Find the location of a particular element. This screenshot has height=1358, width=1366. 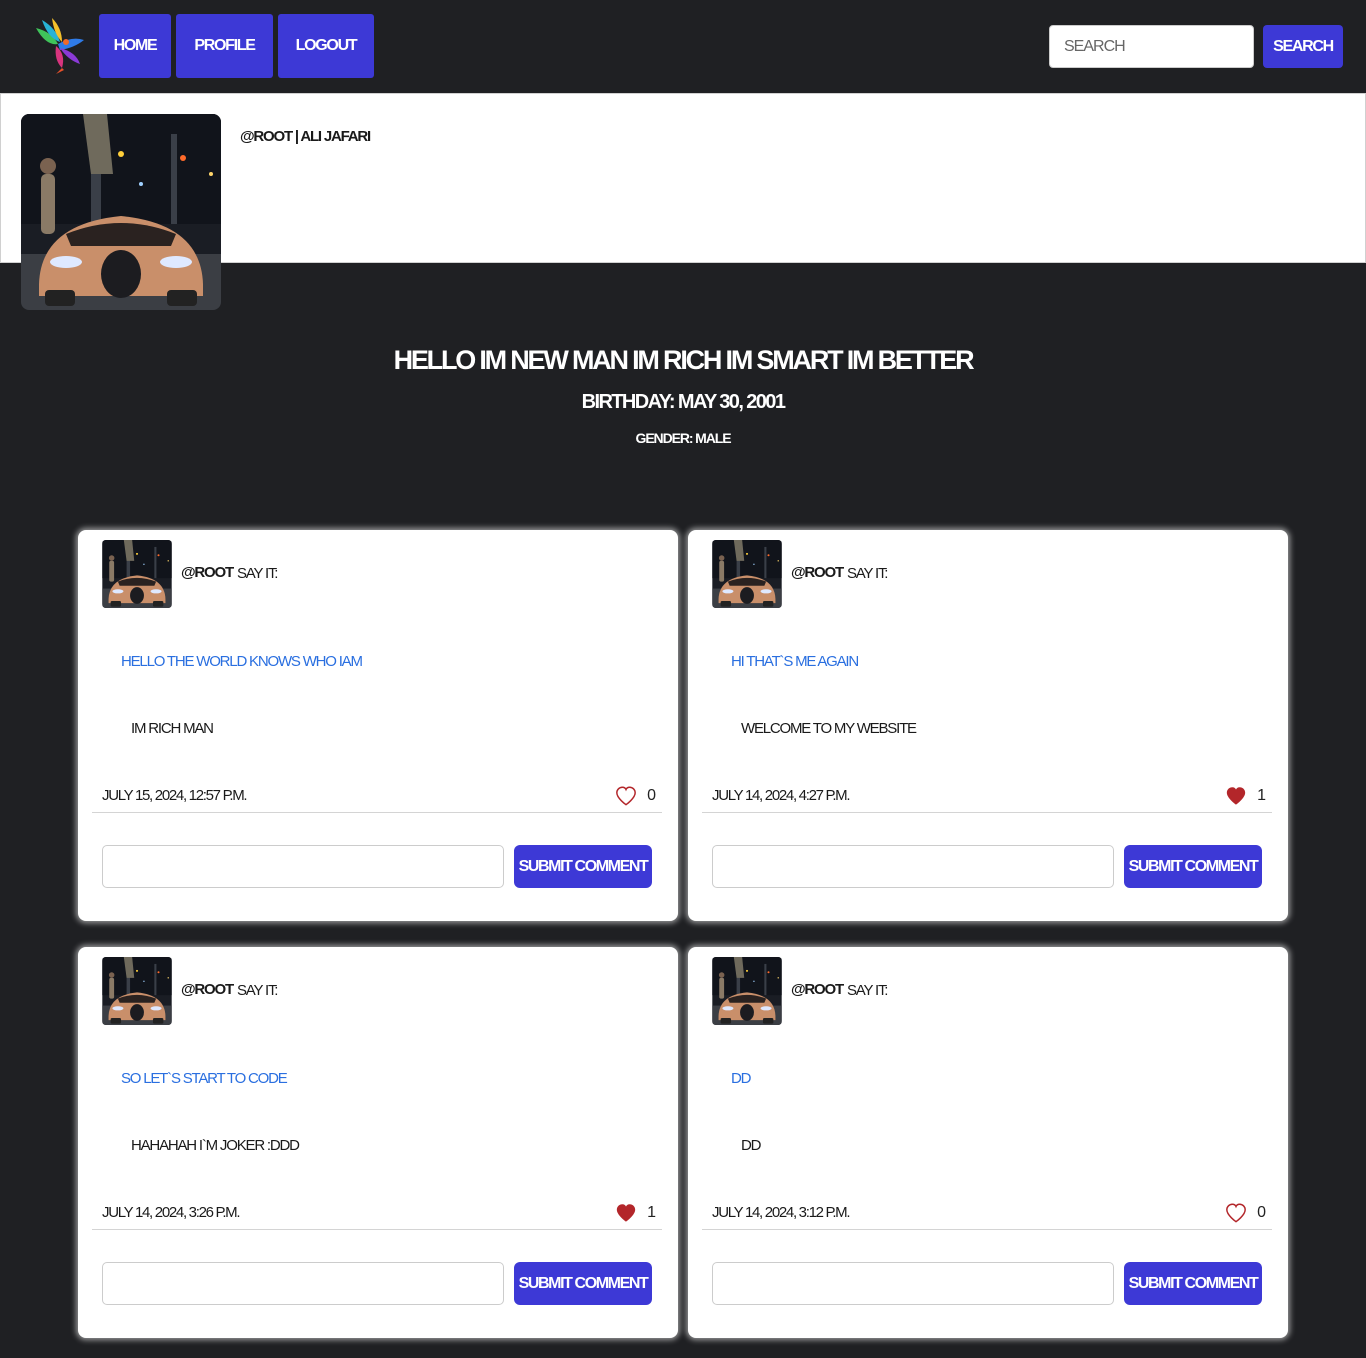

post-body: HAHAHAH I`M JOKER :DDD is located at coordinates (215, 1145).